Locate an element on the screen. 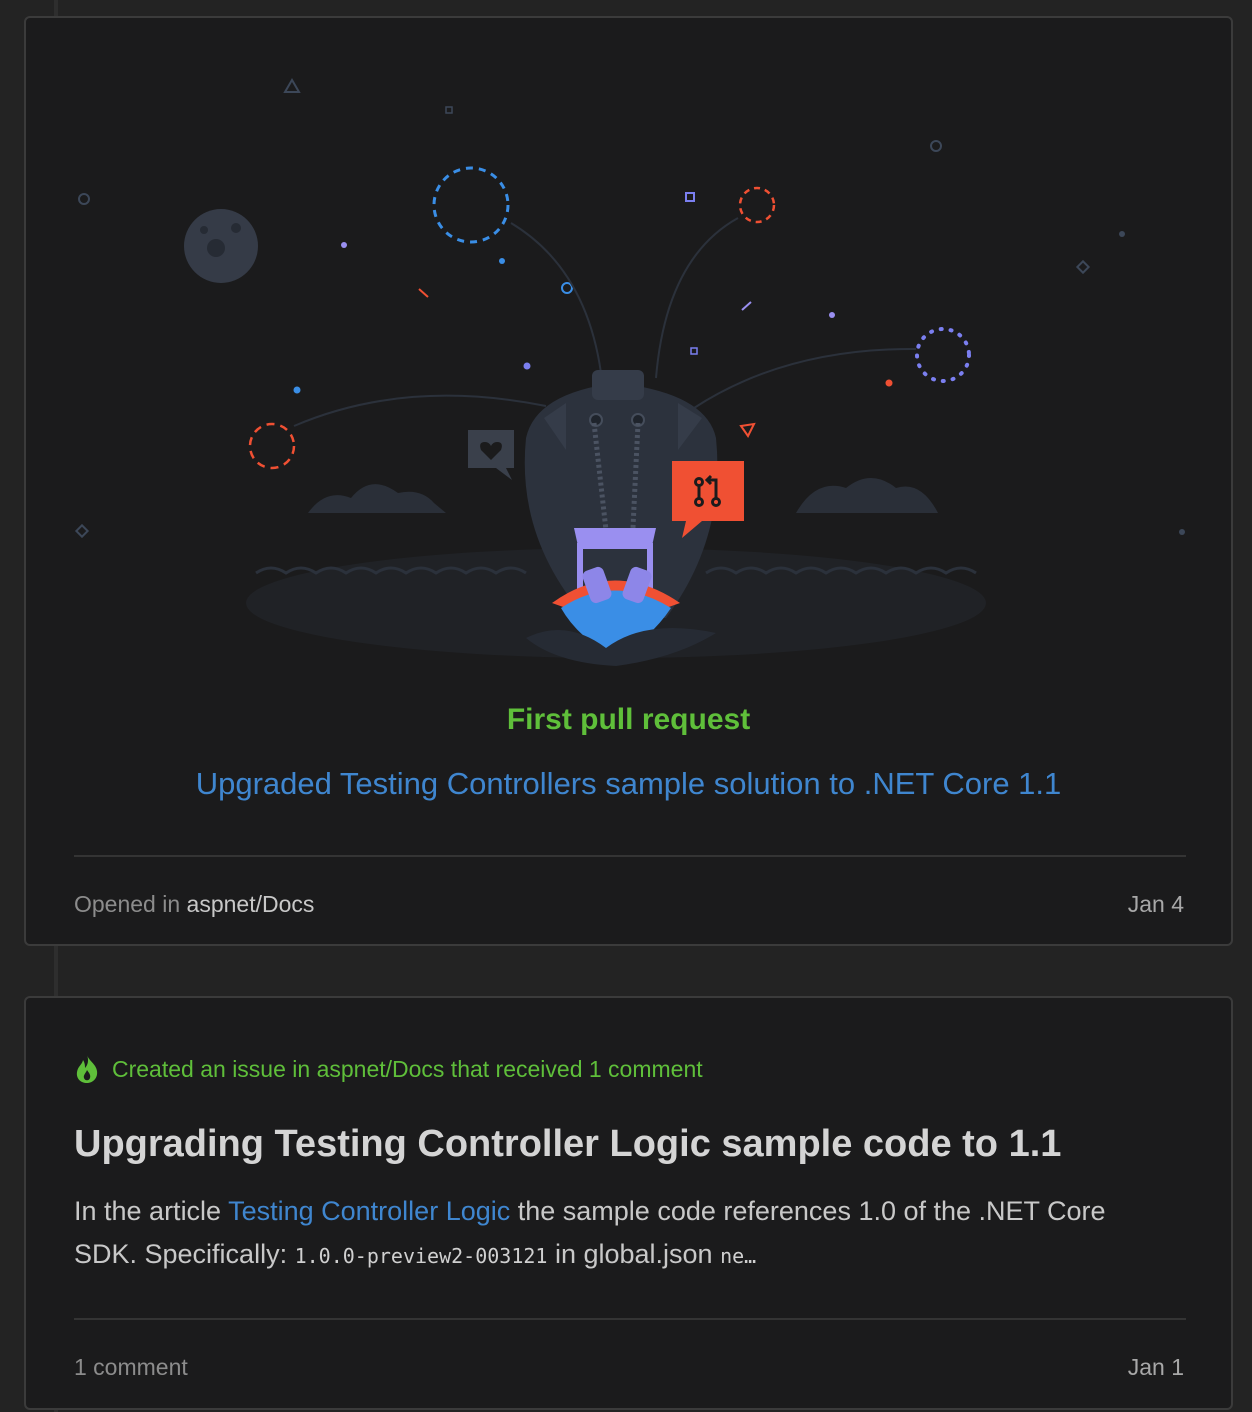  issue-body-text: In the article is located at coordinates (151, 1211).